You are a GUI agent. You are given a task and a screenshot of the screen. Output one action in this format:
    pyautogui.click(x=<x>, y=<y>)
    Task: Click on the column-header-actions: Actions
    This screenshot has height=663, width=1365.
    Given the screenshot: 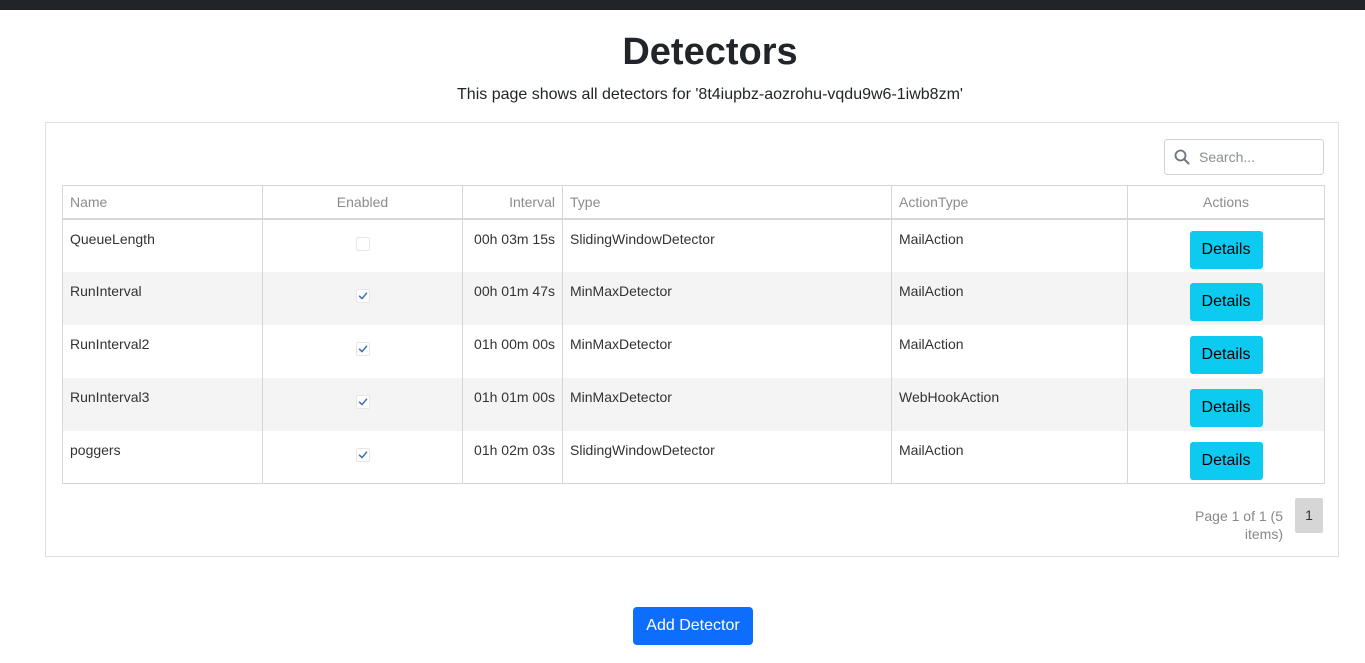 What is the action you would take?
    pyautogui.click(x=1226, y=202)
    